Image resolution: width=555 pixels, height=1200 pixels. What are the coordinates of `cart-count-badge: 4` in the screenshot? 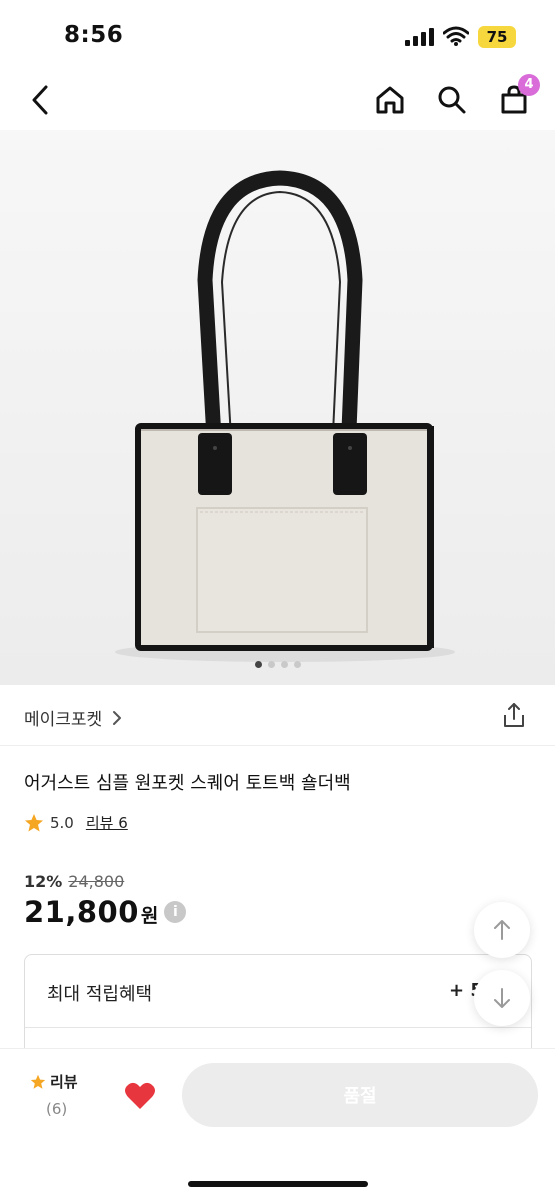 It's located at (529, 85).